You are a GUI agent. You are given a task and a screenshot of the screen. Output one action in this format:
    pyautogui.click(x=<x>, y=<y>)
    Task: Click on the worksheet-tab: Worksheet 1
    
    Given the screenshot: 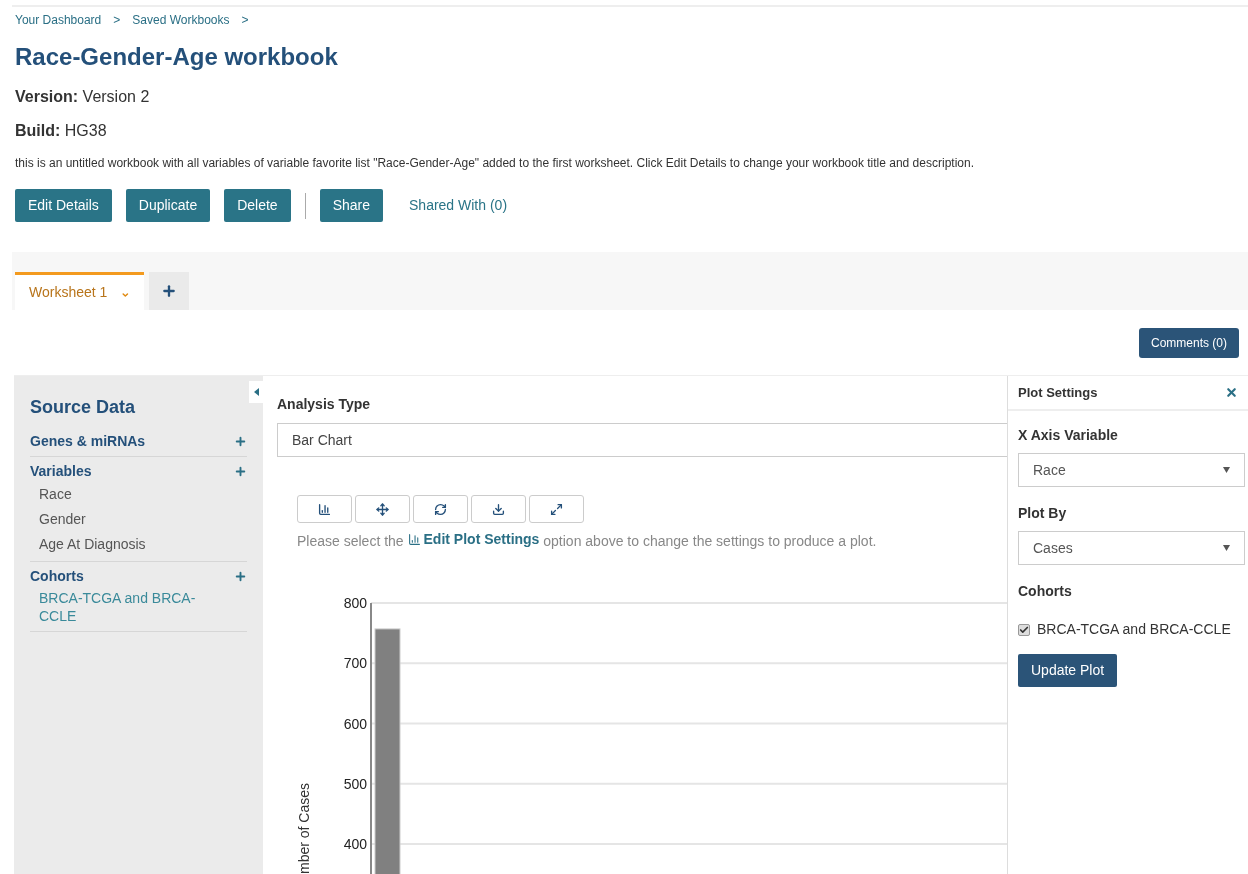 What is the action you would take?
    pyautogui.click(x=79, y=291)
    